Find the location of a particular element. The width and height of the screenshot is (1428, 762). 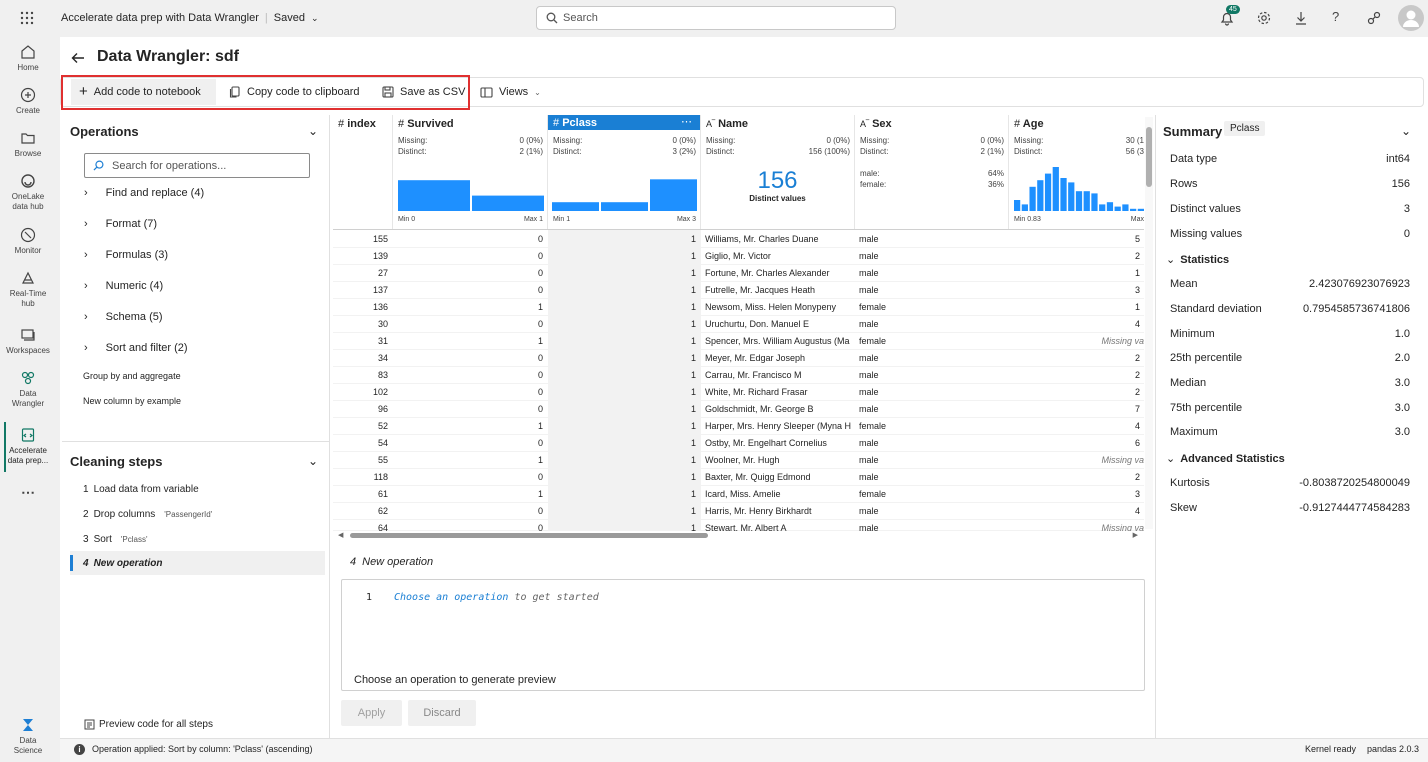

rail-item-workspaces: Workspaces is located at coordinates (28, 341).